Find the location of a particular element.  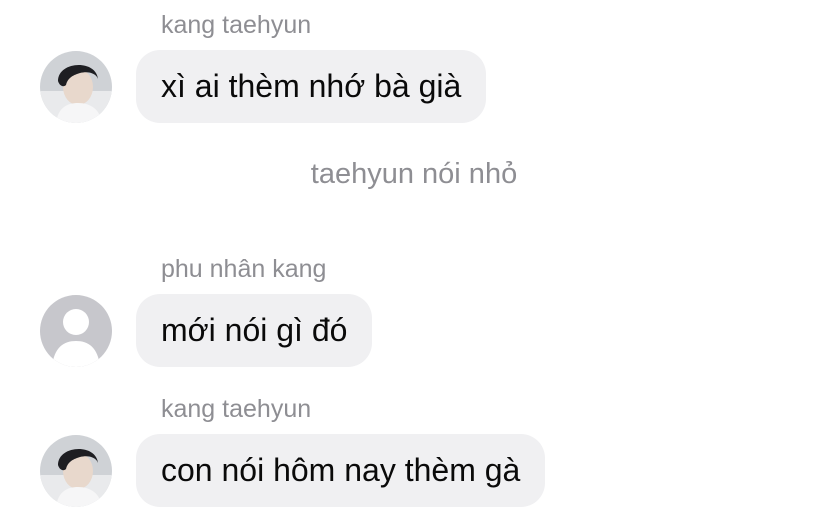

person-placeholder-icon is located at coordinates (76, 331).